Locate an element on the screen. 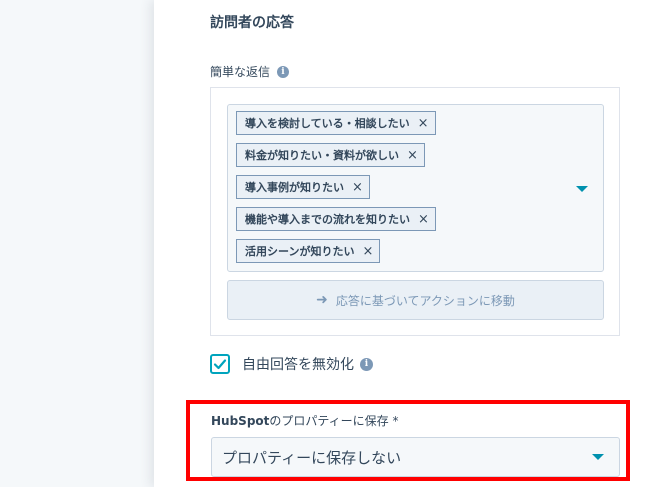 This screenshot has height=487, width=671. chevron-down-icon is located at coordinates (582, 189).